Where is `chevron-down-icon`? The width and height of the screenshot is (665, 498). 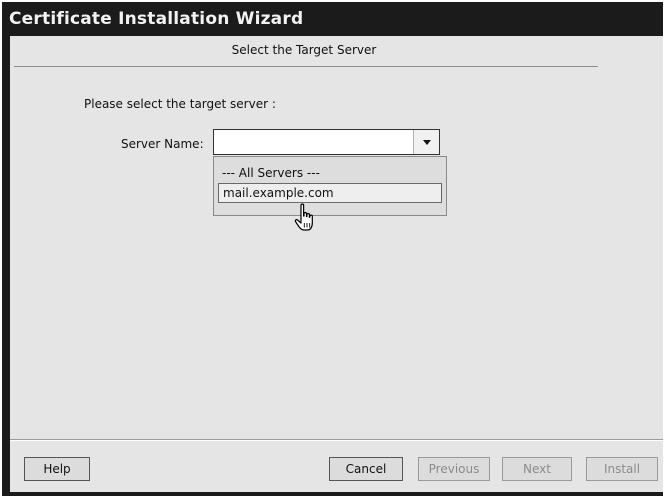 chevron-down-icon is located at coordinates (427, 142).